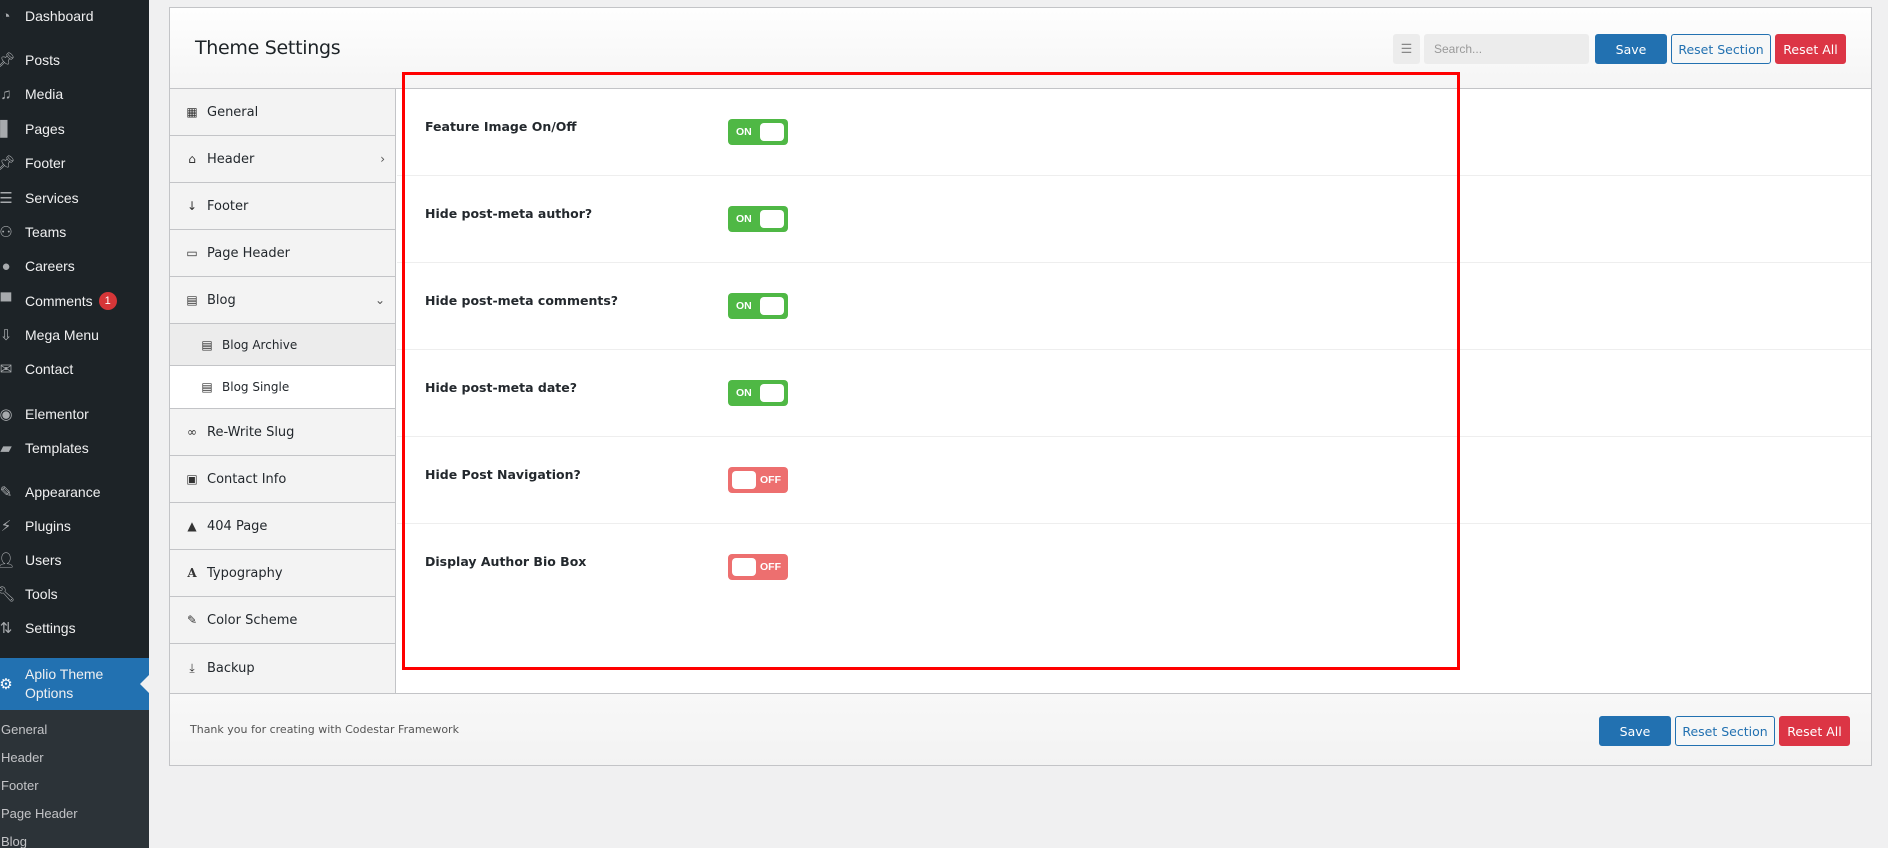 This screenshot has height=848, width=1888. I want to click on brush-icon: ✎, so click(6, 492).